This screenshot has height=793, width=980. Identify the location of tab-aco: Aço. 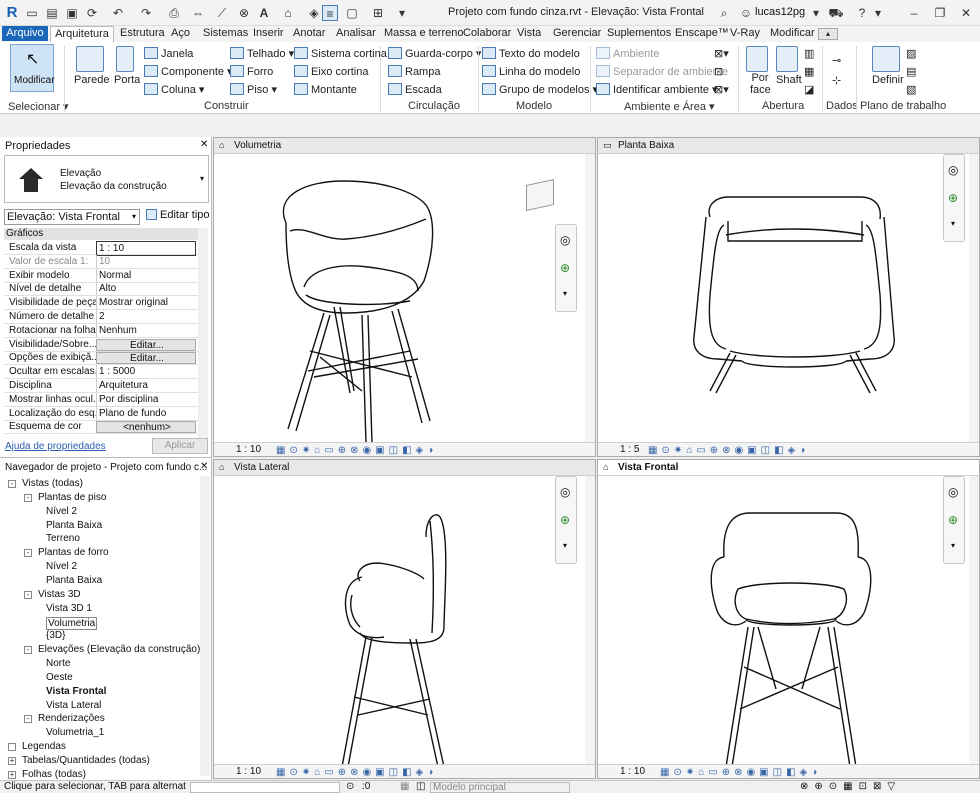
(180, 33).